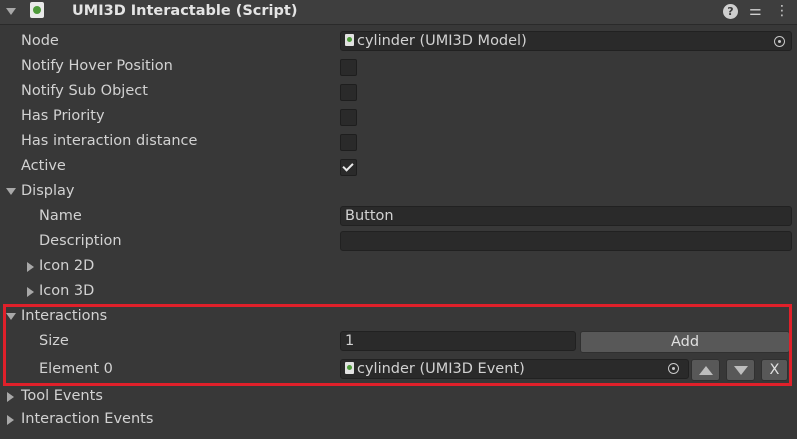 This screenshot has height=439, width=797. Describe the element at coordinates (64, 316) in the screenshot. I see `interactions-foldout-label: Interactions` at that location.